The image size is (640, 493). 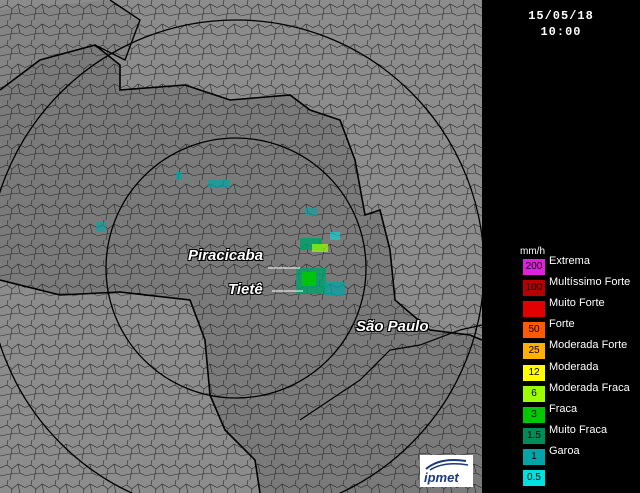 What do you see at coordinates (441, 477) in the screenshot?
I see `logo-text: ipmet` at bounding box center [441, 477].